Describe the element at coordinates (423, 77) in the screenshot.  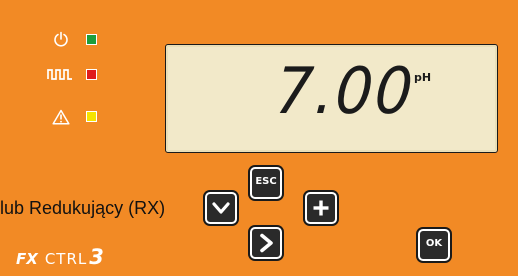
I see `unit-label: pH` at that location.